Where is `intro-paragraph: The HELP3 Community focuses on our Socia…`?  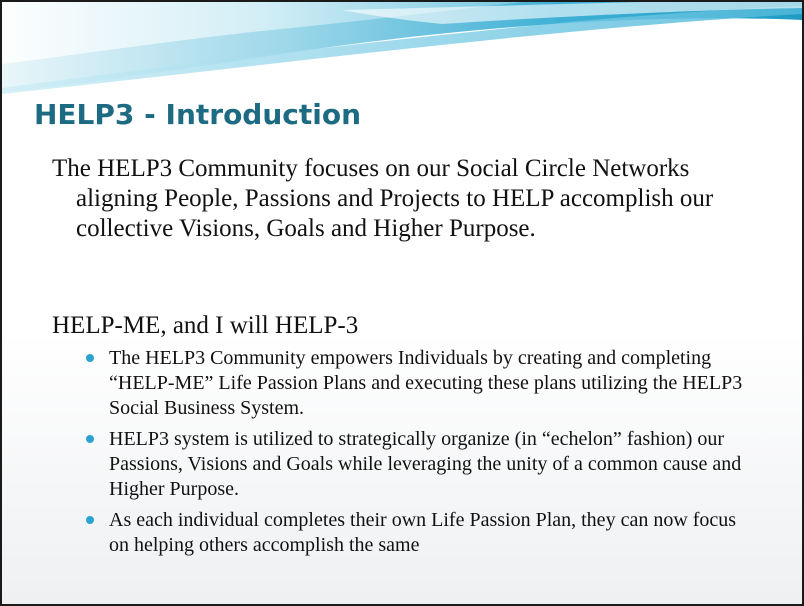 intro-paragraph: The HELP3 Community focuses on our Socia… is located at coordinates (383, 198).